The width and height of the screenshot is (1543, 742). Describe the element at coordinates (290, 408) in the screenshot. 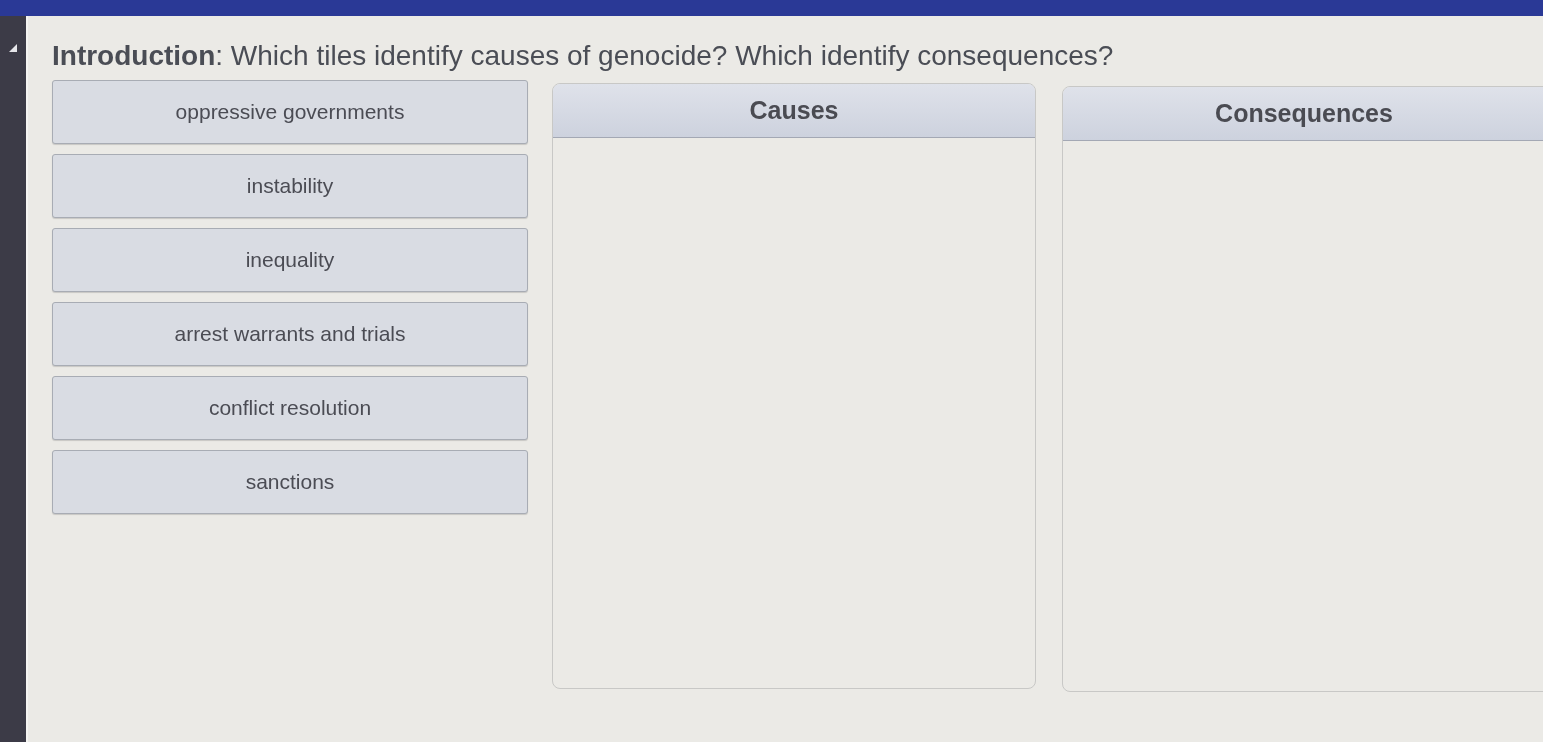

I see `answer-tile: conflict resolution` at that location.